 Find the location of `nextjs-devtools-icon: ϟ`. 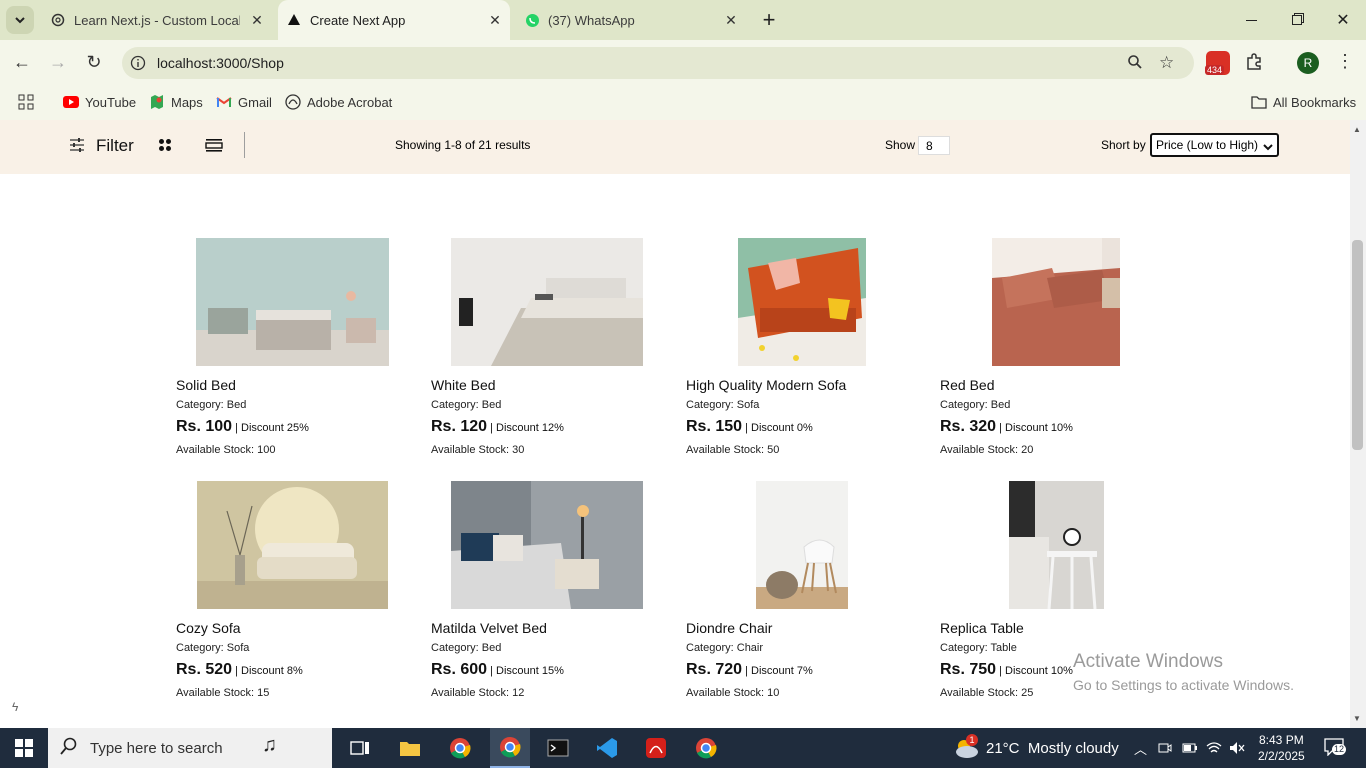

nextjs-devtools-icon: ϟ is located at coordinates (15, 707).